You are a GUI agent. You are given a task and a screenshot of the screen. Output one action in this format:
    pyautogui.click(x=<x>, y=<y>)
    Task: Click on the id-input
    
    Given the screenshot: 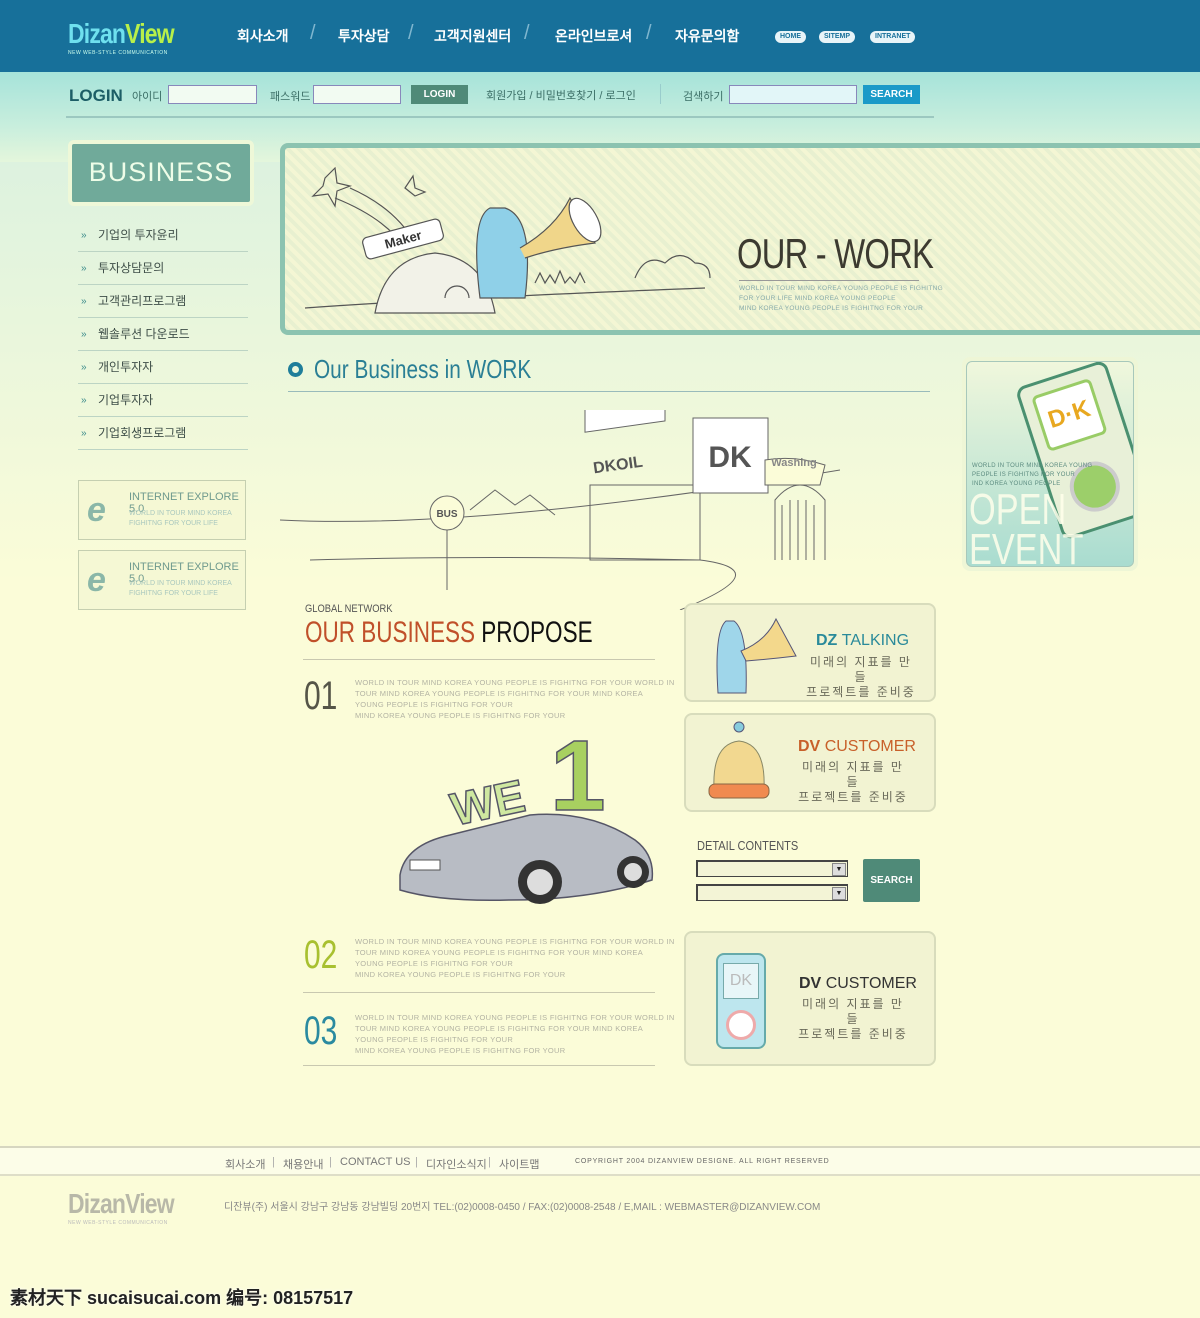 What is the action you would take?
    pyautogui.click(x=212, y=94)
    